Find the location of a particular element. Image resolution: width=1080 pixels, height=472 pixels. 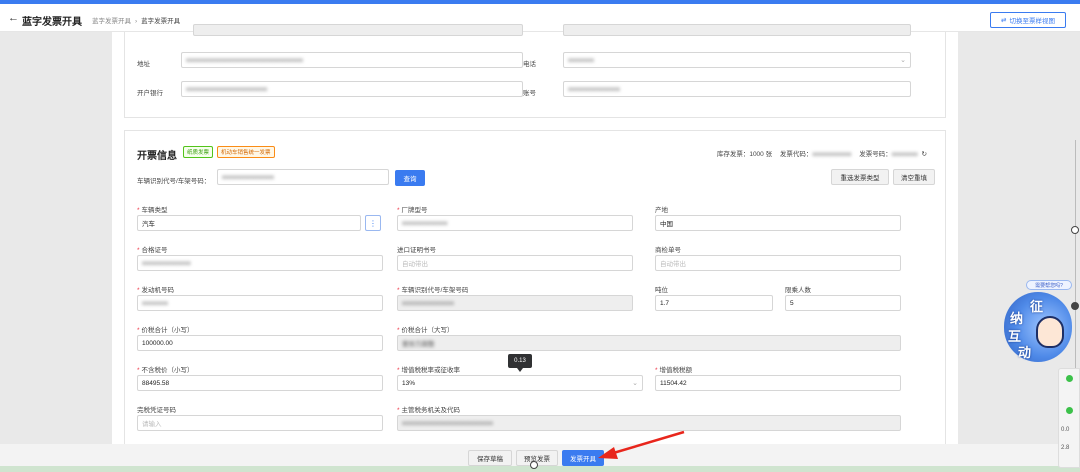

account-value: xxxxxxxxxxxxxxxx is located at coordinates (594, 89).